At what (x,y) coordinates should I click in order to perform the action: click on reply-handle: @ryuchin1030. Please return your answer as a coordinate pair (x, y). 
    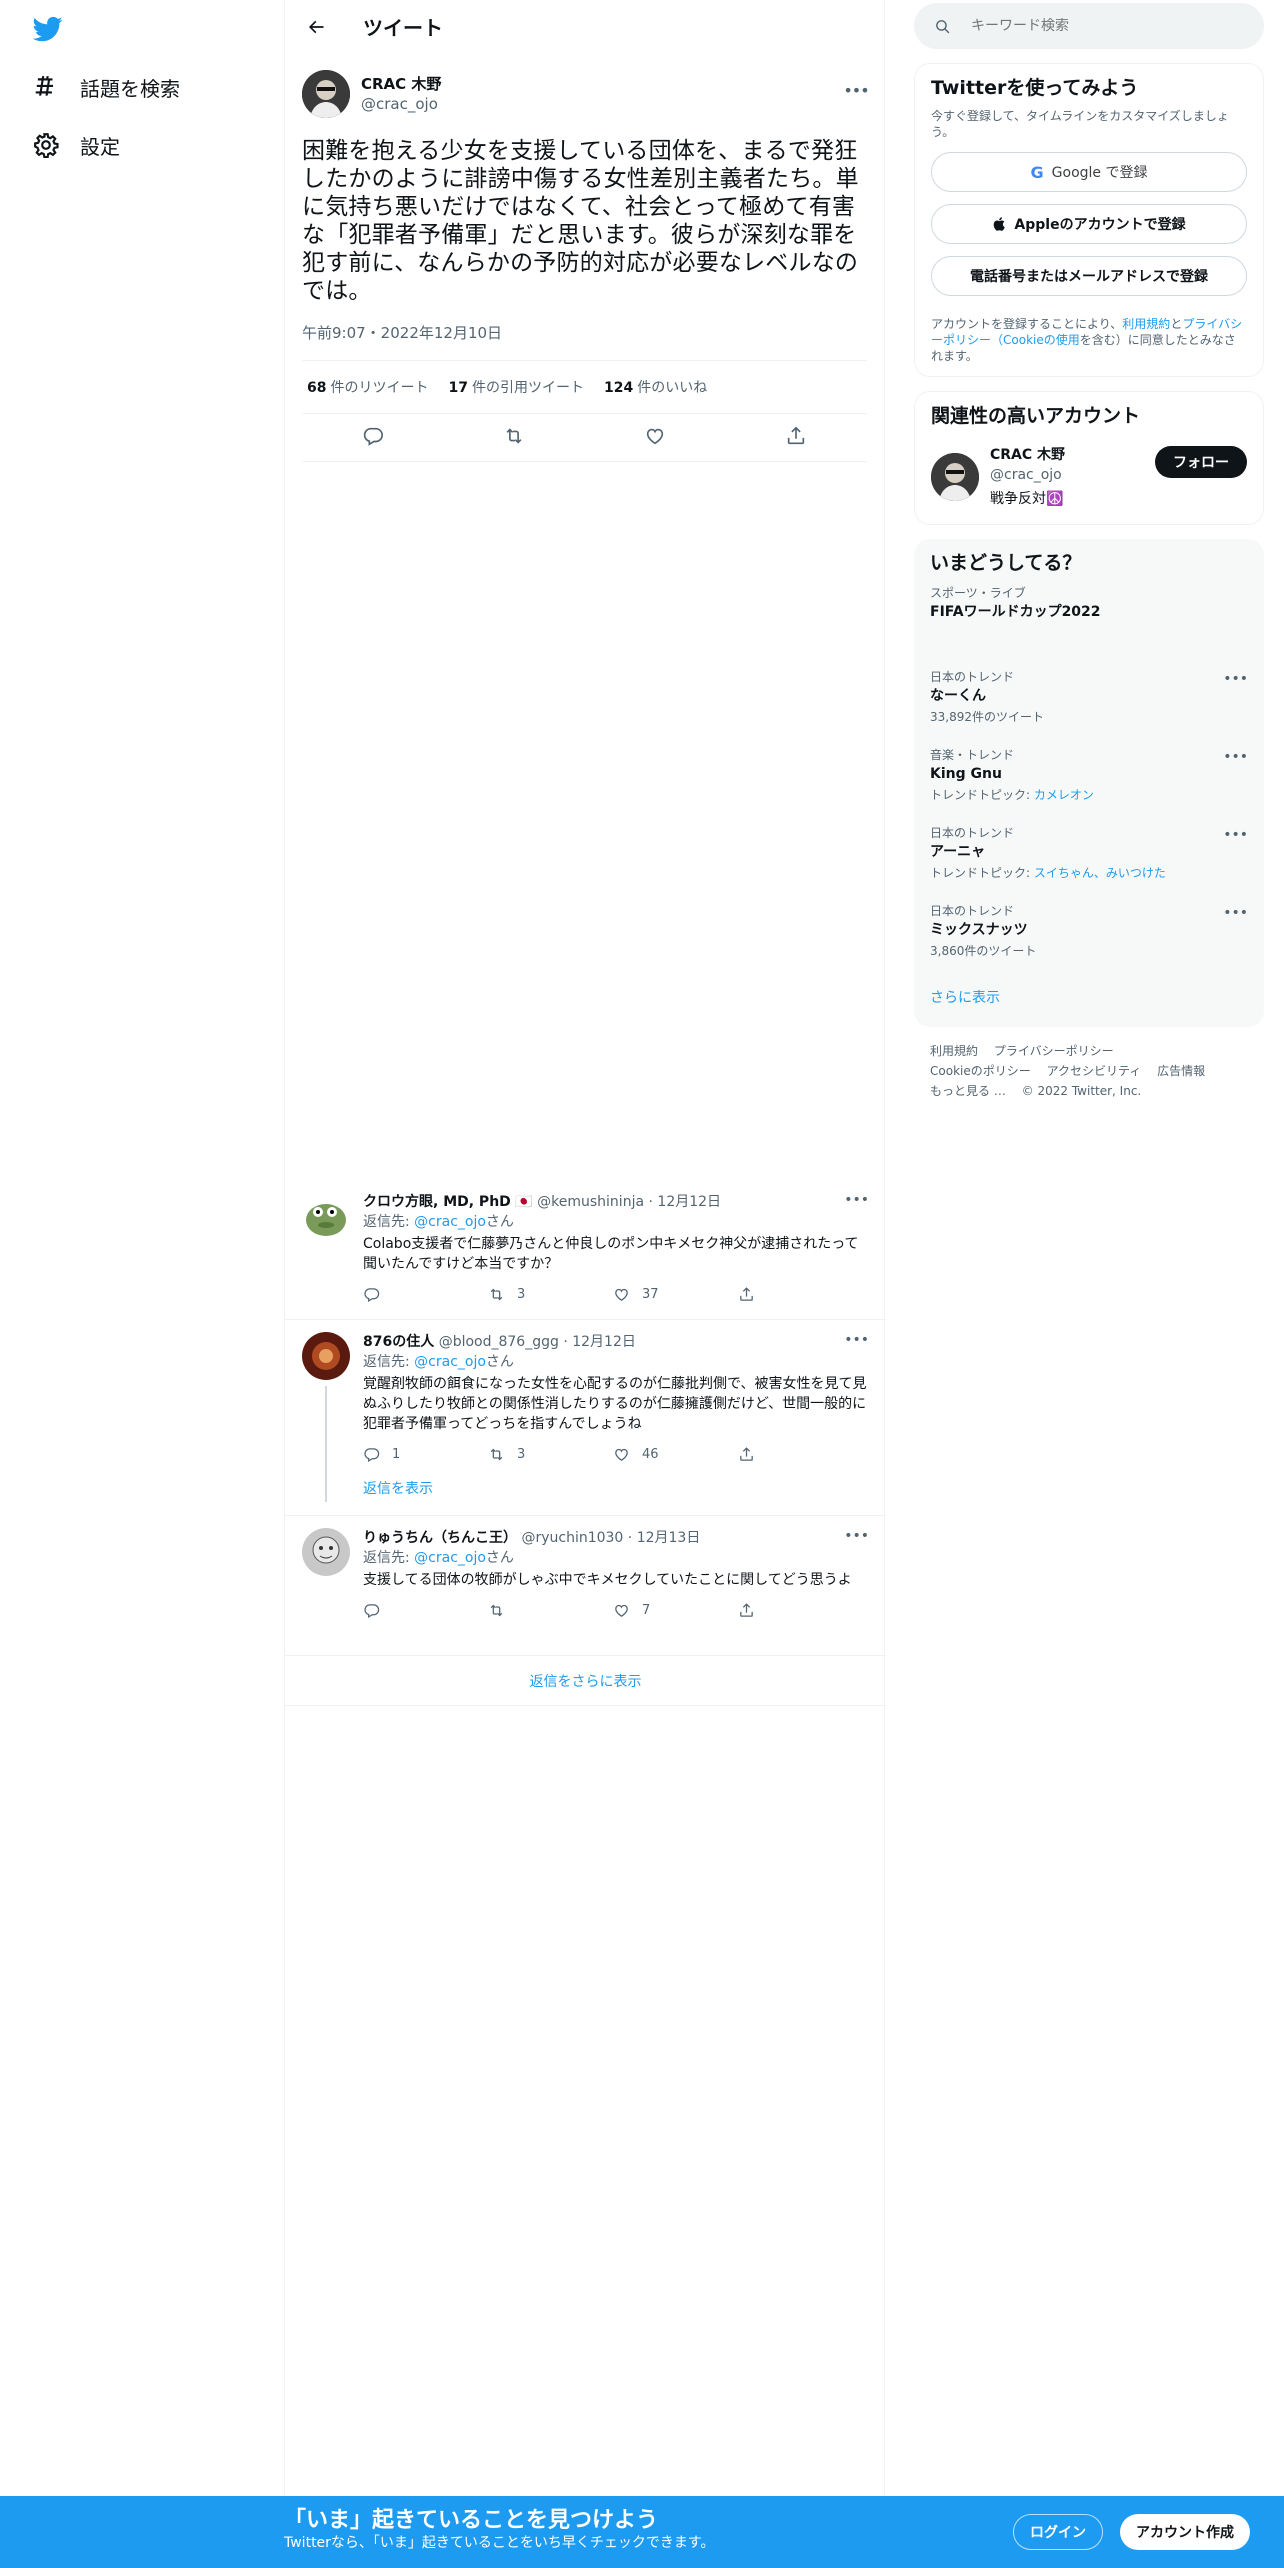
    Looking at the image, I should click on (572, 1538).